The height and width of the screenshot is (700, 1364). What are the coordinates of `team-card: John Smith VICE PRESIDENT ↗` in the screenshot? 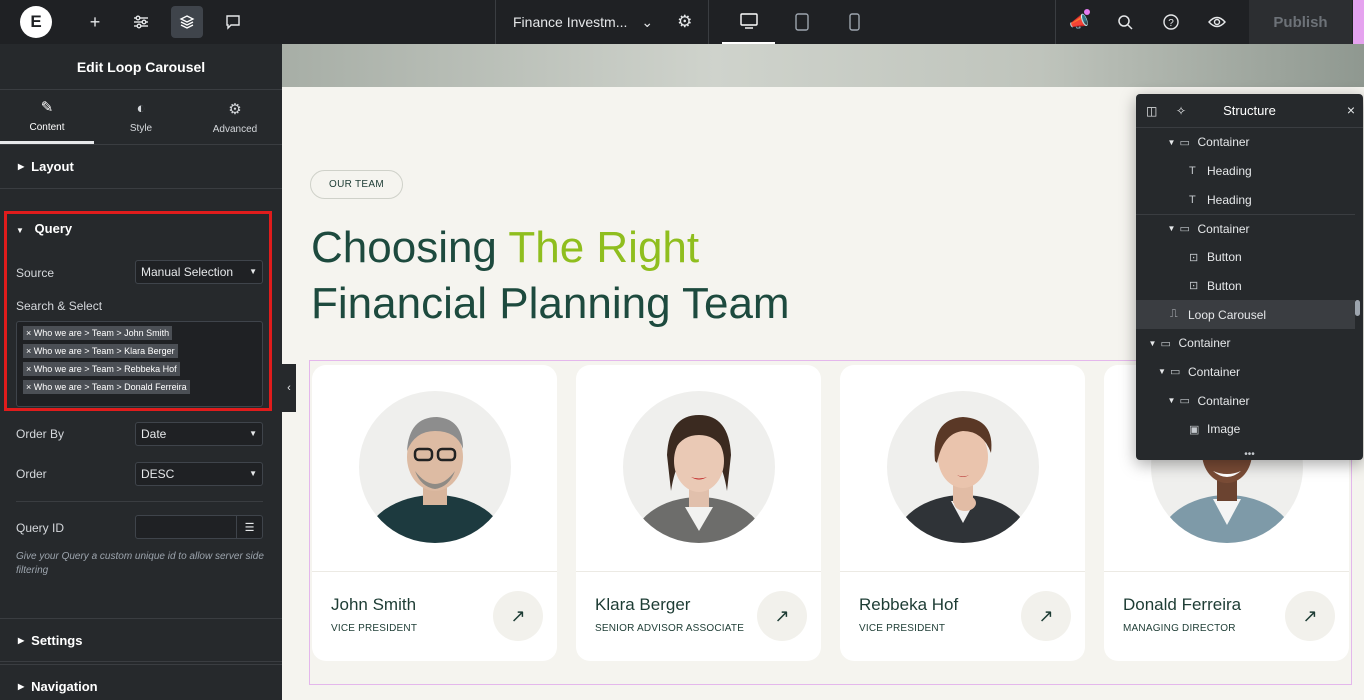 It's located at (434, 513).